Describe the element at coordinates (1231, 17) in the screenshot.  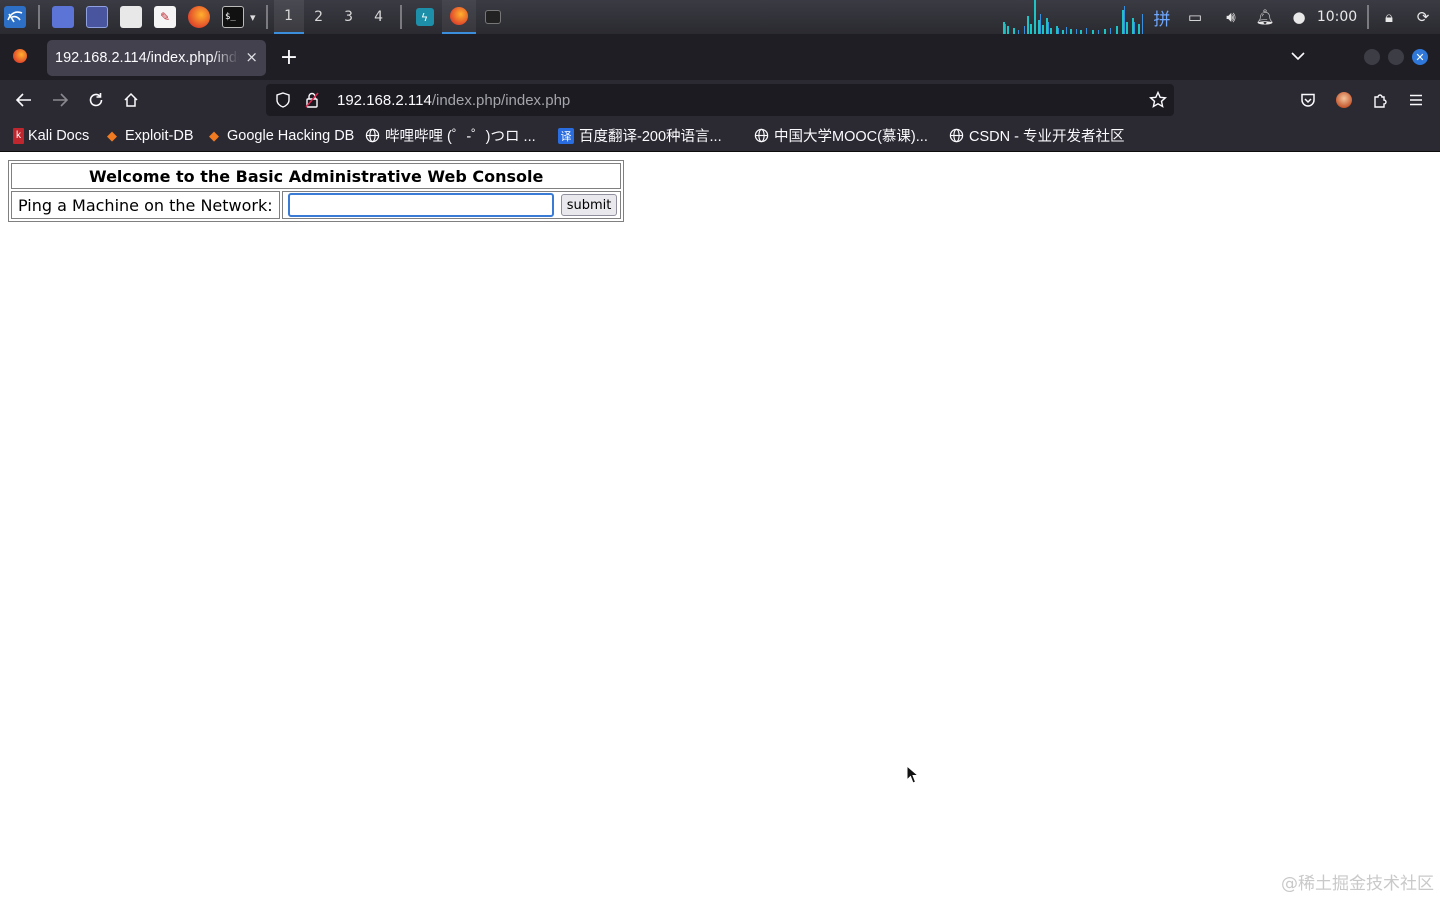
I see `volume-icon: 🔊︎` at that location.